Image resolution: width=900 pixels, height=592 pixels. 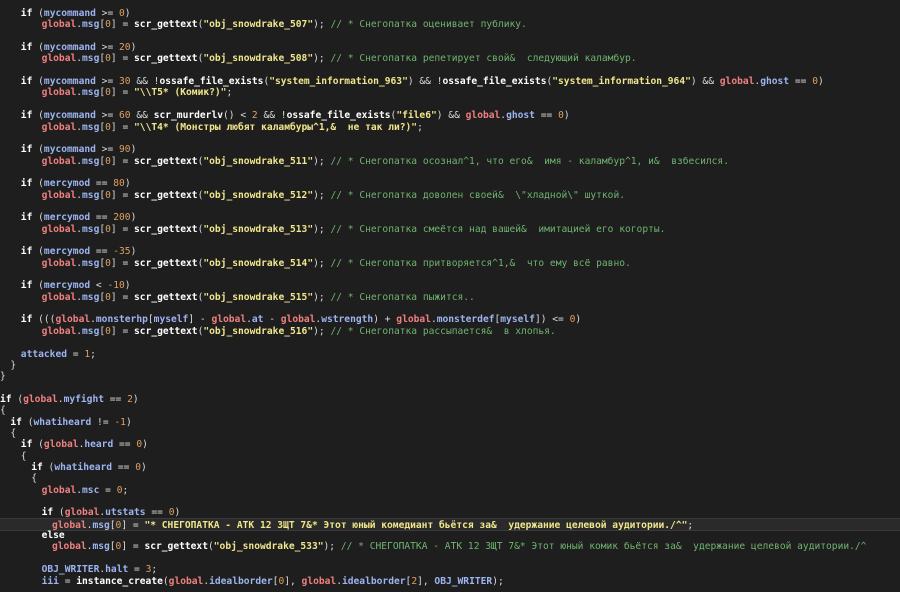 I want to click on code-token: ) +, so click(x=385, y=320).